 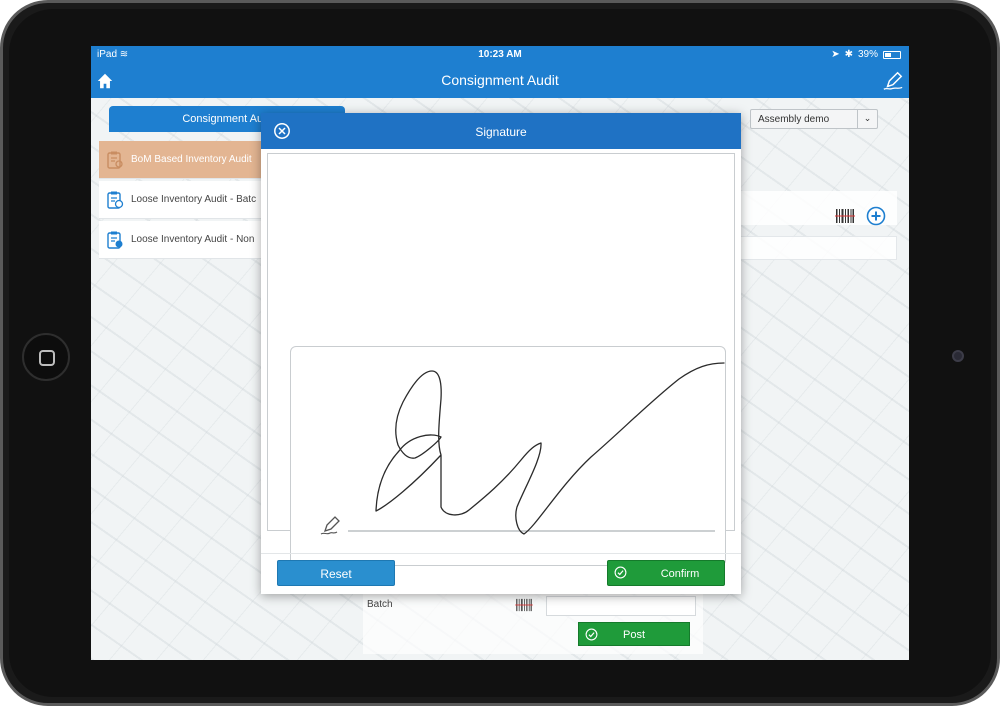 What do you see at coordinates (848, 54) in the screenshot?
I see `bluetooth-icon: ✱` at bounding box center [848, 54].